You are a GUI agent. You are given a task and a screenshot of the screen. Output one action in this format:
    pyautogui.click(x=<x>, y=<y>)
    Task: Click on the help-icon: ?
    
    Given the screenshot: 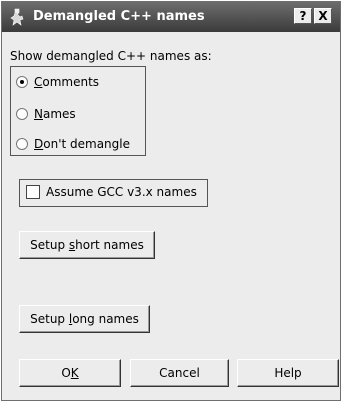 What is the action you would take?
    pyautogui.click(x=303, y=16)
    